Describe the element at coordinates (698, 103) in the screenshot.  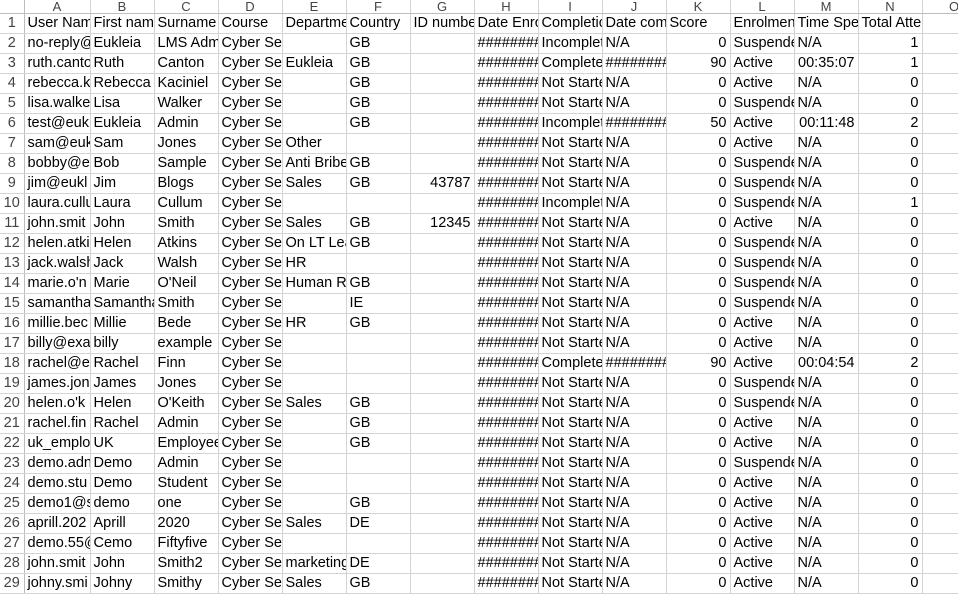
I see `cell-k5: 0` at that location.